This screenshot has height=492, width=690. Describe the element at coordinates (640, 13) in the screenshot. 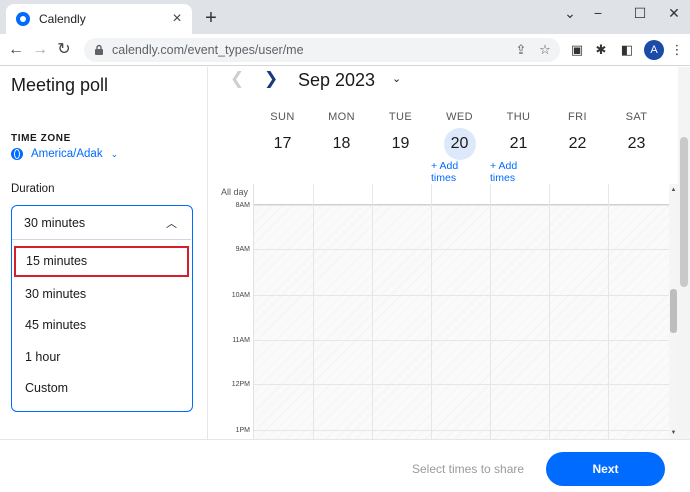

I see `maximize-button: ☐` at that location.